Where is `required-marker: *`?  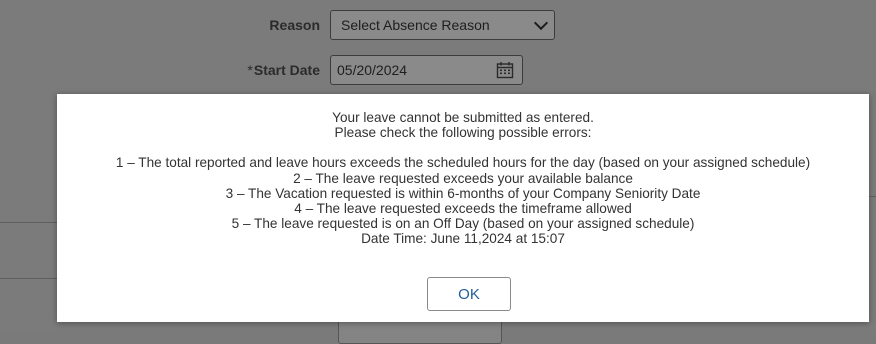 required-marker: * is located at coordinates (250, 70).